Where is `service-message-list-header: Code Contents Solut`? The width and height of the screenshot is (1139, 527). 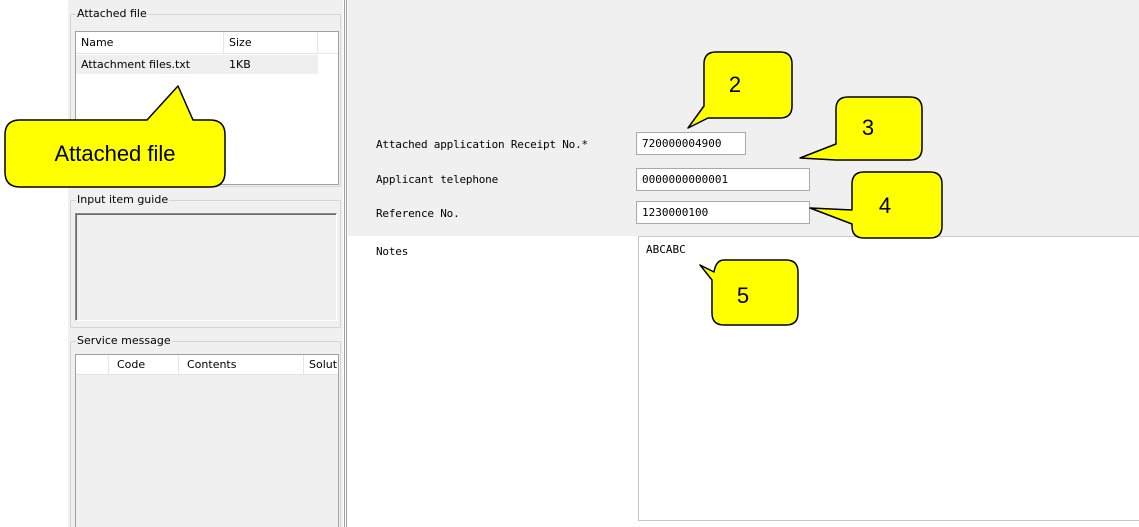
service-message-list-header: Code Contents Solut is located at coordinates (207, 365).